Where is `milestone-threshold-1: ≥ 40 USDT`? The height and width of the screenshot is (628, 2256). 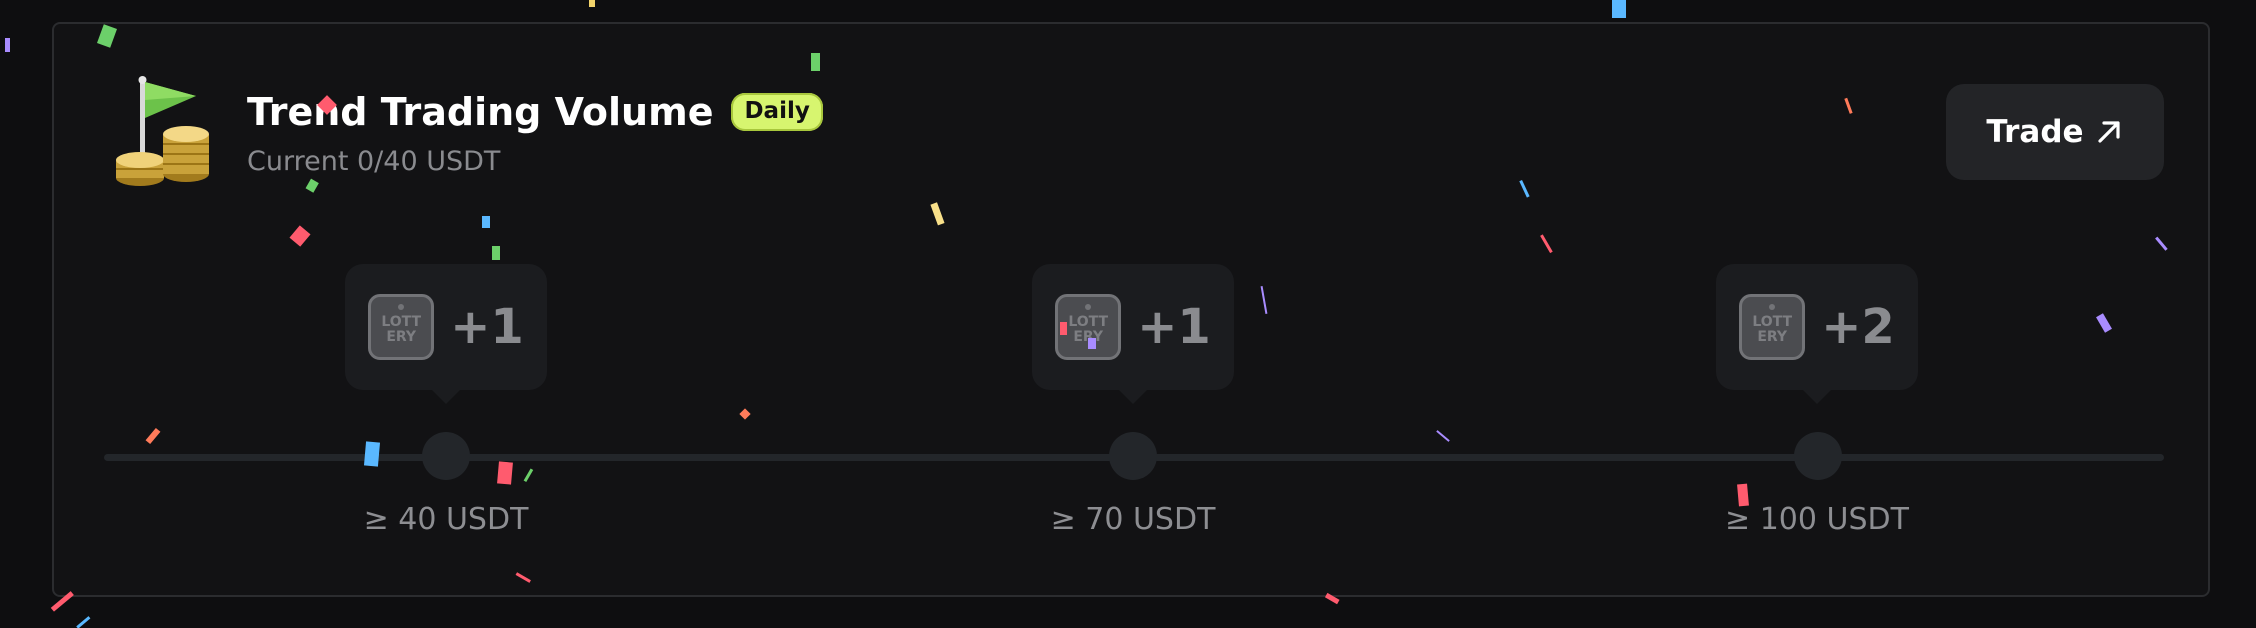
milestone-threshold-1: ≥ 40 USDT is located at coordinates (446, 519).